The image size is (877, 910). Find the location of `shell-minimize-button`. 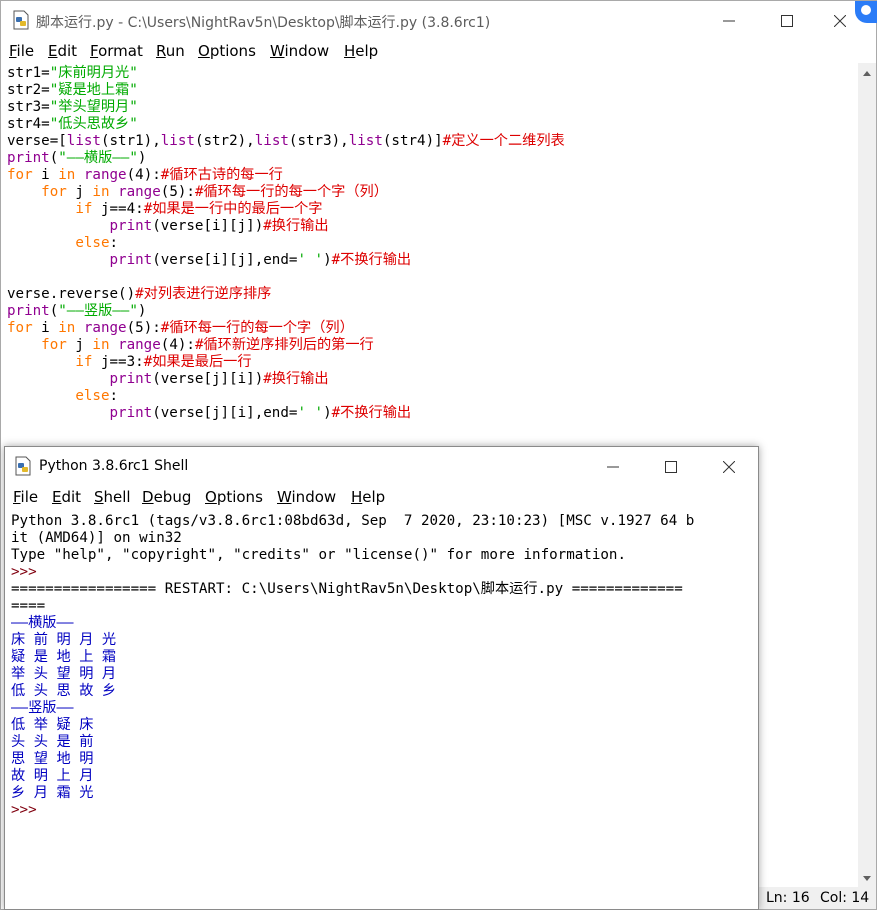

shell-minimize-button is located at coordinates (613, 466).